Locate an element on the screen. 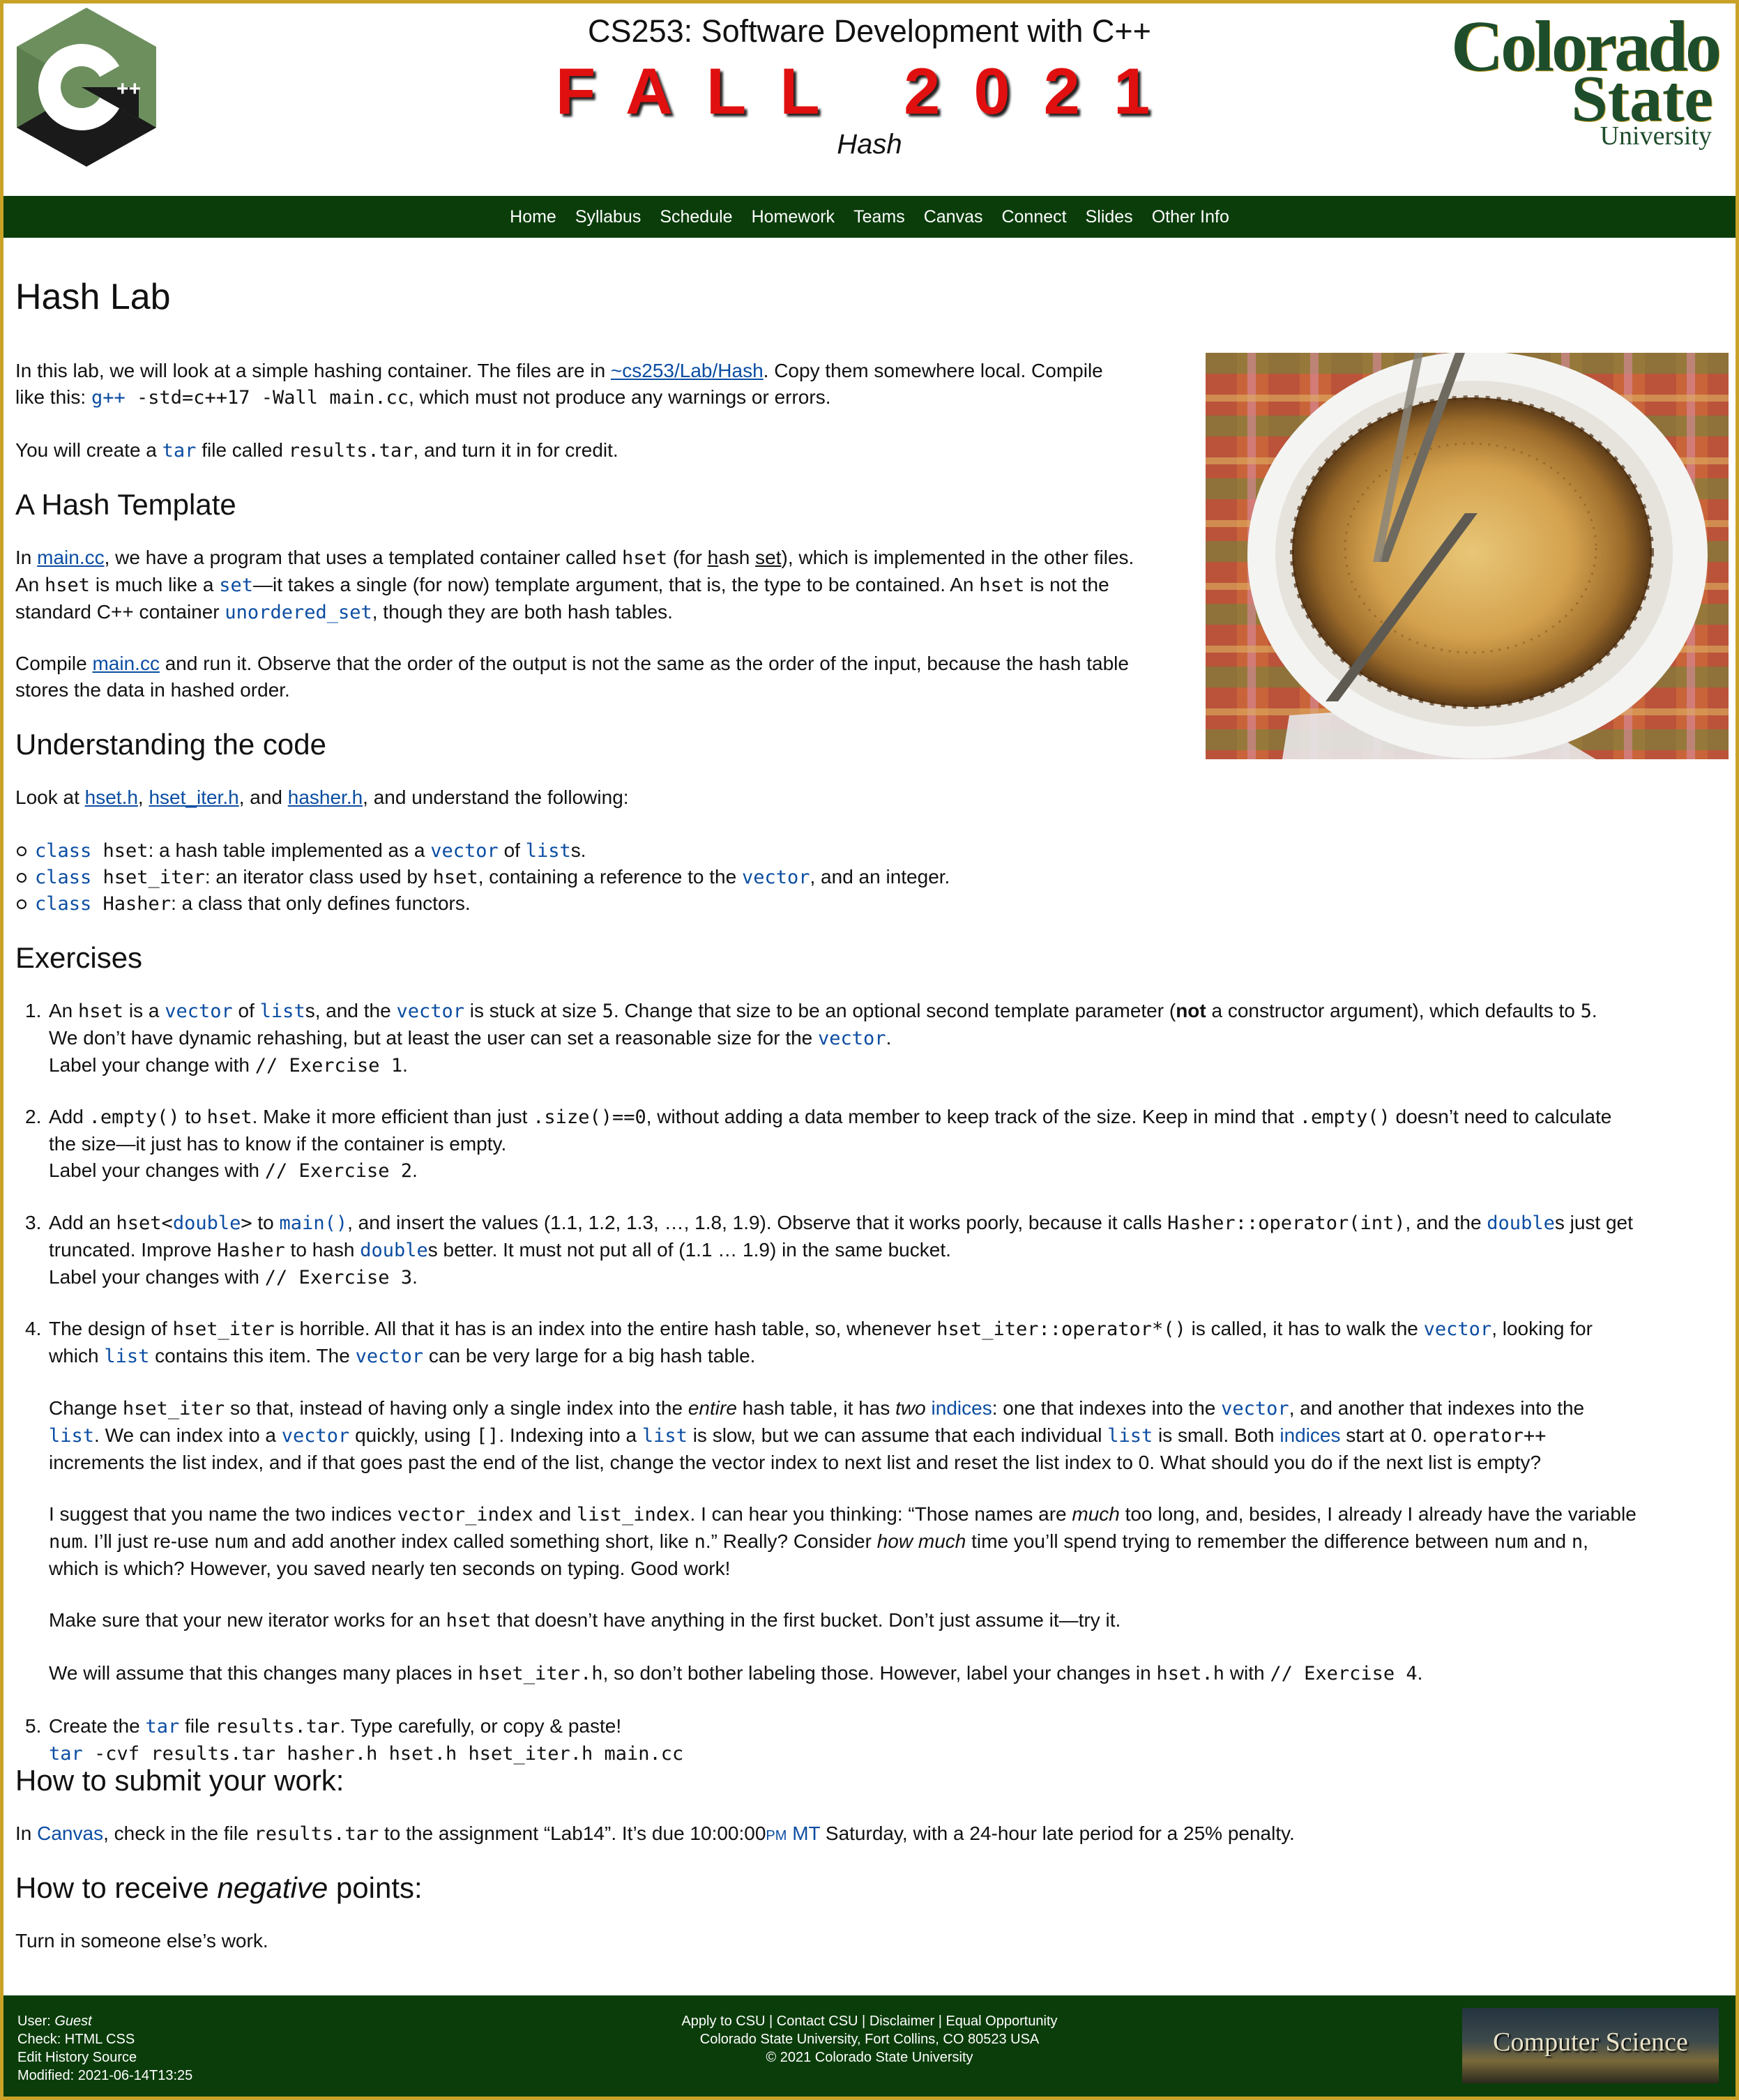 The height and width of the screenshot is (2100, 1739). footer-modified: Modified: 2021-06-14T13:25 is located at coordinates (105, 2076).